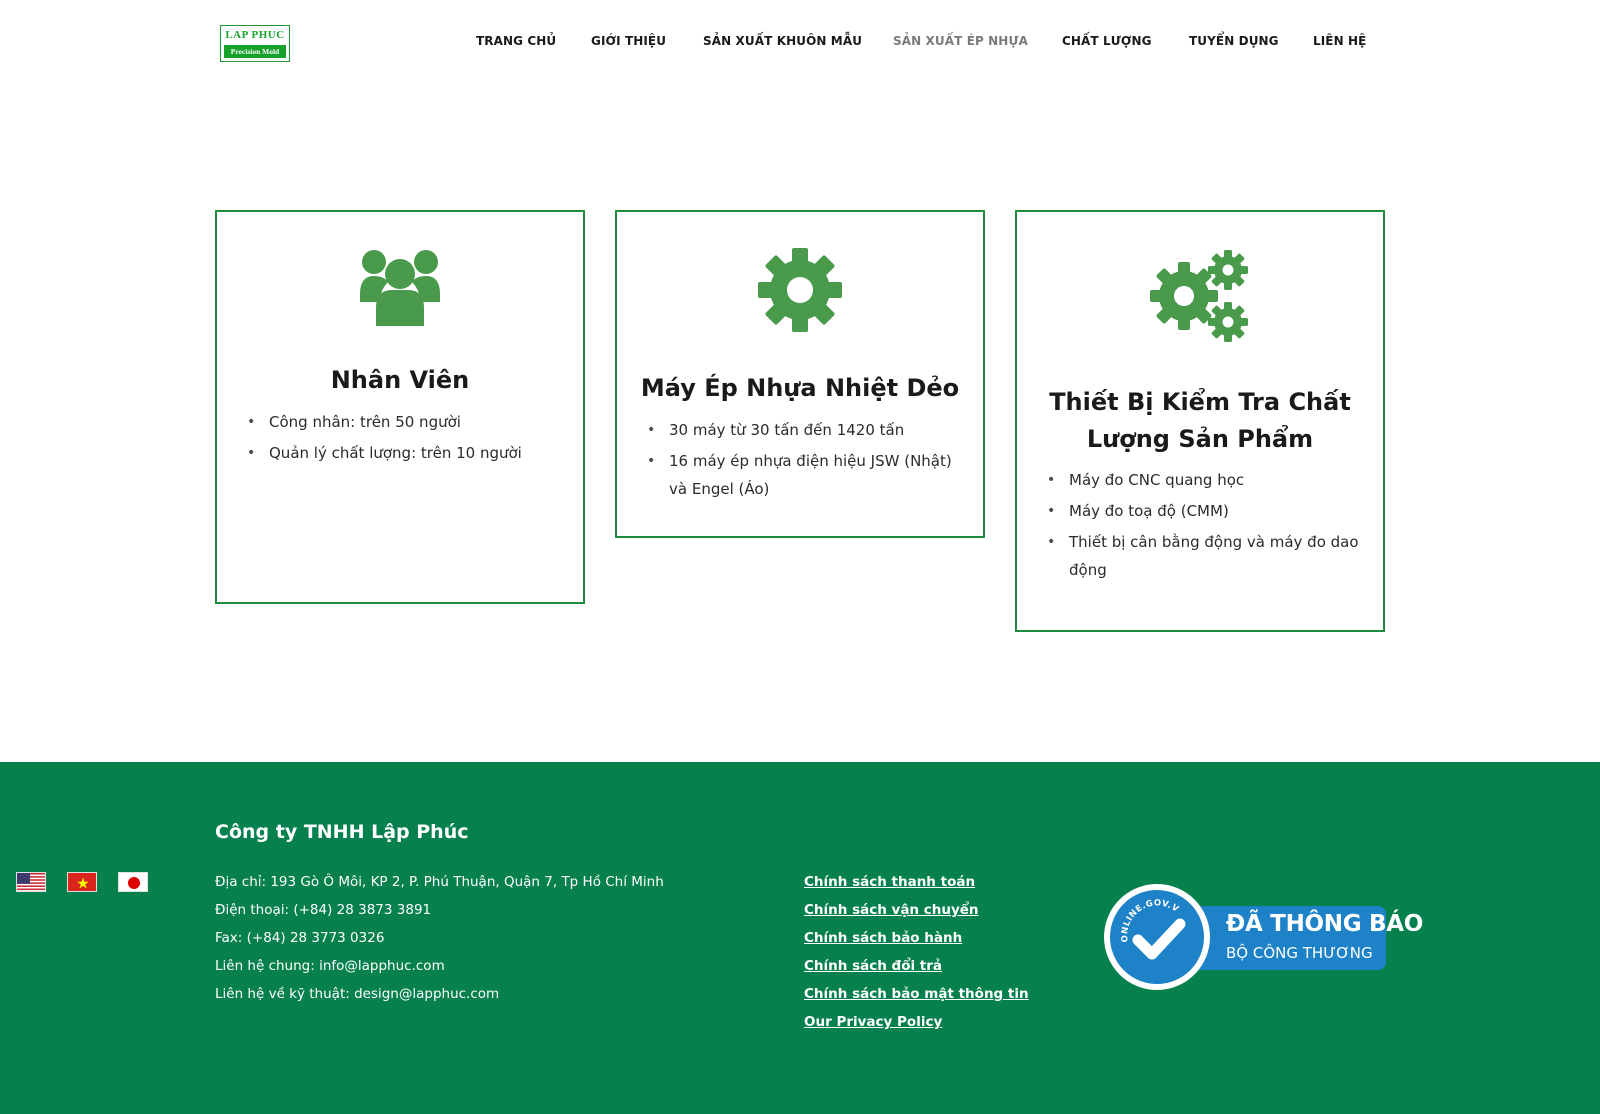 The width and height of the screenshot is (1600, 1114). What do you see at coordinates (1299, 953) in the screenshot?
I see `badge-line2: BỘ CÔNG THƯƠNG` at bounding box center [1299, 953].